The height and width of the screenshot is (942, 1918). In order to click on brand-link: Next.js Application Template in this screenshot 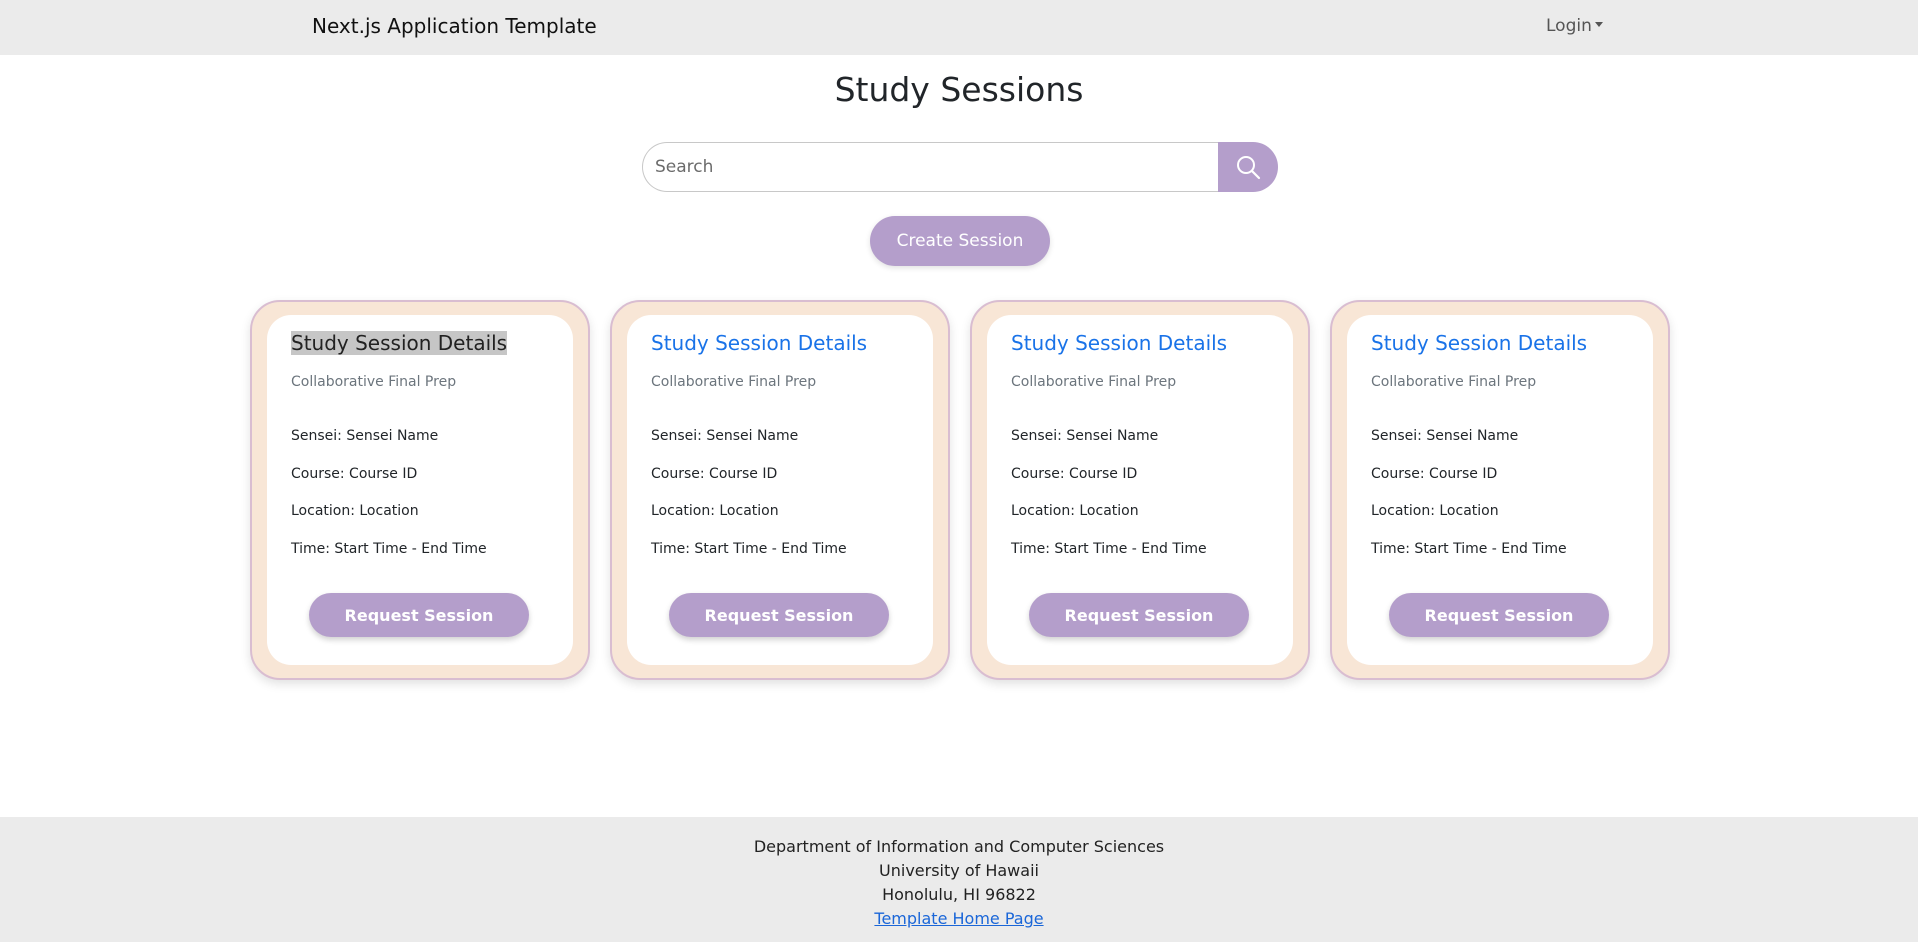, I will do `click(454, 26)`.